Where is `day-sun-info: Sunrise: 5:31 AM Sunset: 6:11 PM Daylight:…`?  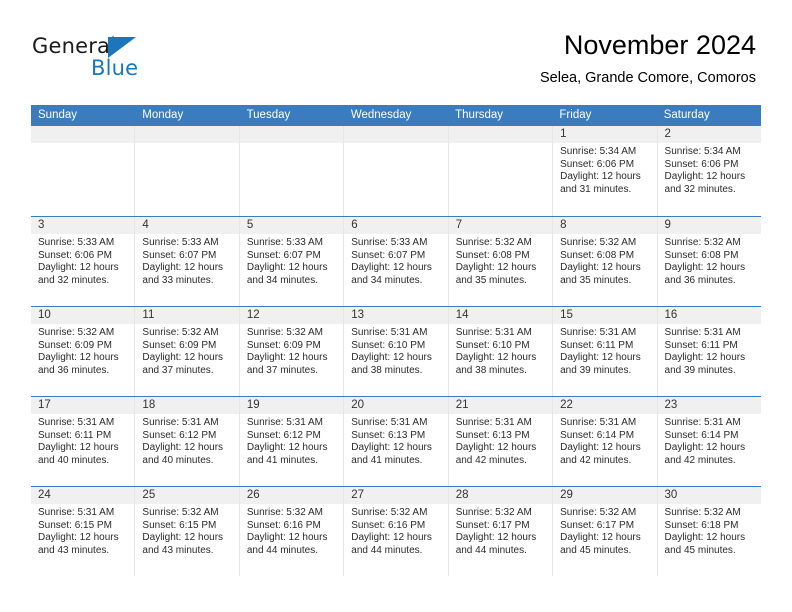
day-sun-info: Sunrise: 5:31 AM Sunset: 6:11 PM Daylight:… is located at coordinates (709, 350).